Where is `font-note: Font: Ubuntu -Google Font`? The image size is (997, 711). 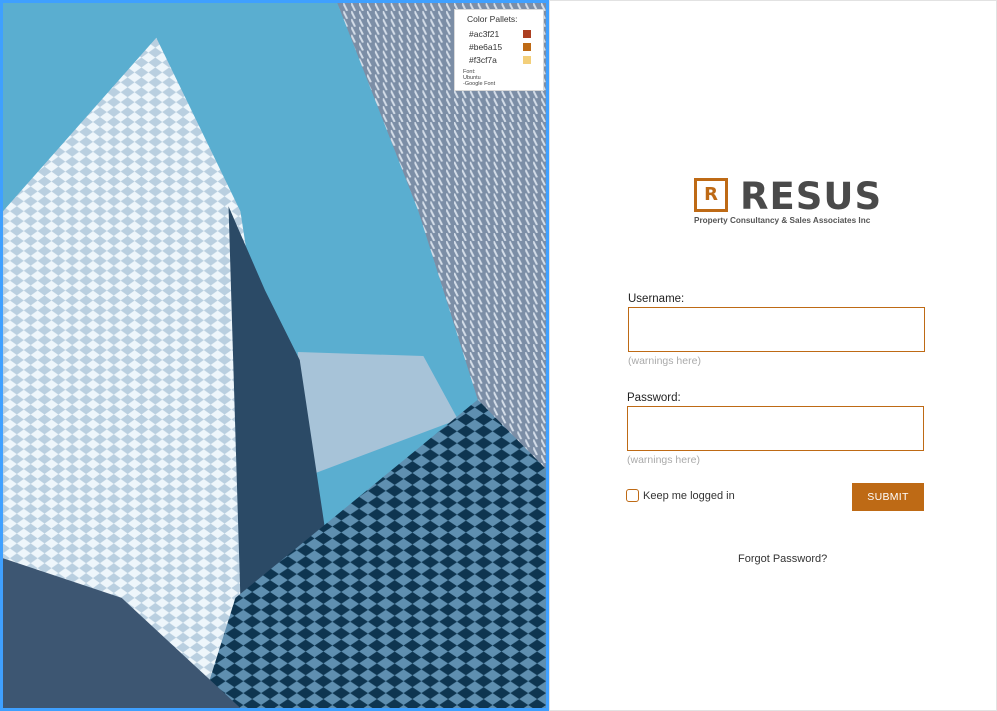
font-note: Font: Ubuntu -Google Font is located at coordinates (499, 78).